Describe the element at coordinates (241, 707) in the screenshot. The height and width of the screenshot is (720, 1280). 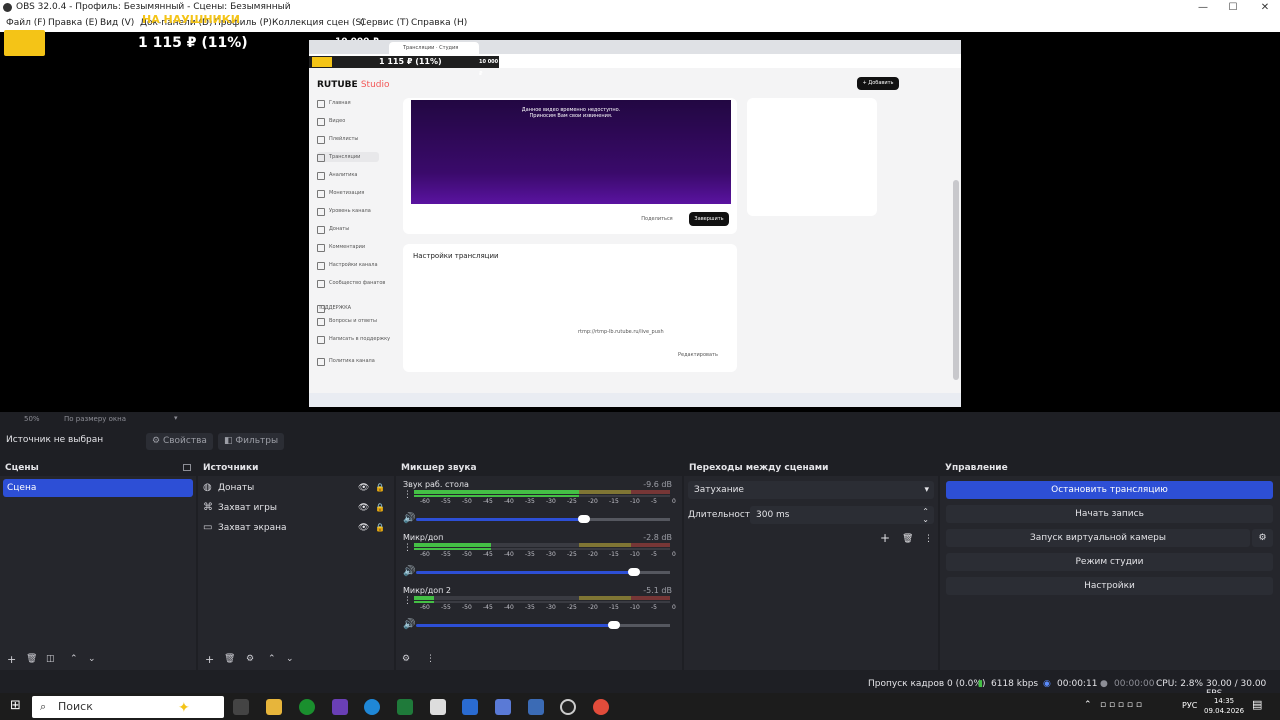
I see `task-view-icon` at that location.